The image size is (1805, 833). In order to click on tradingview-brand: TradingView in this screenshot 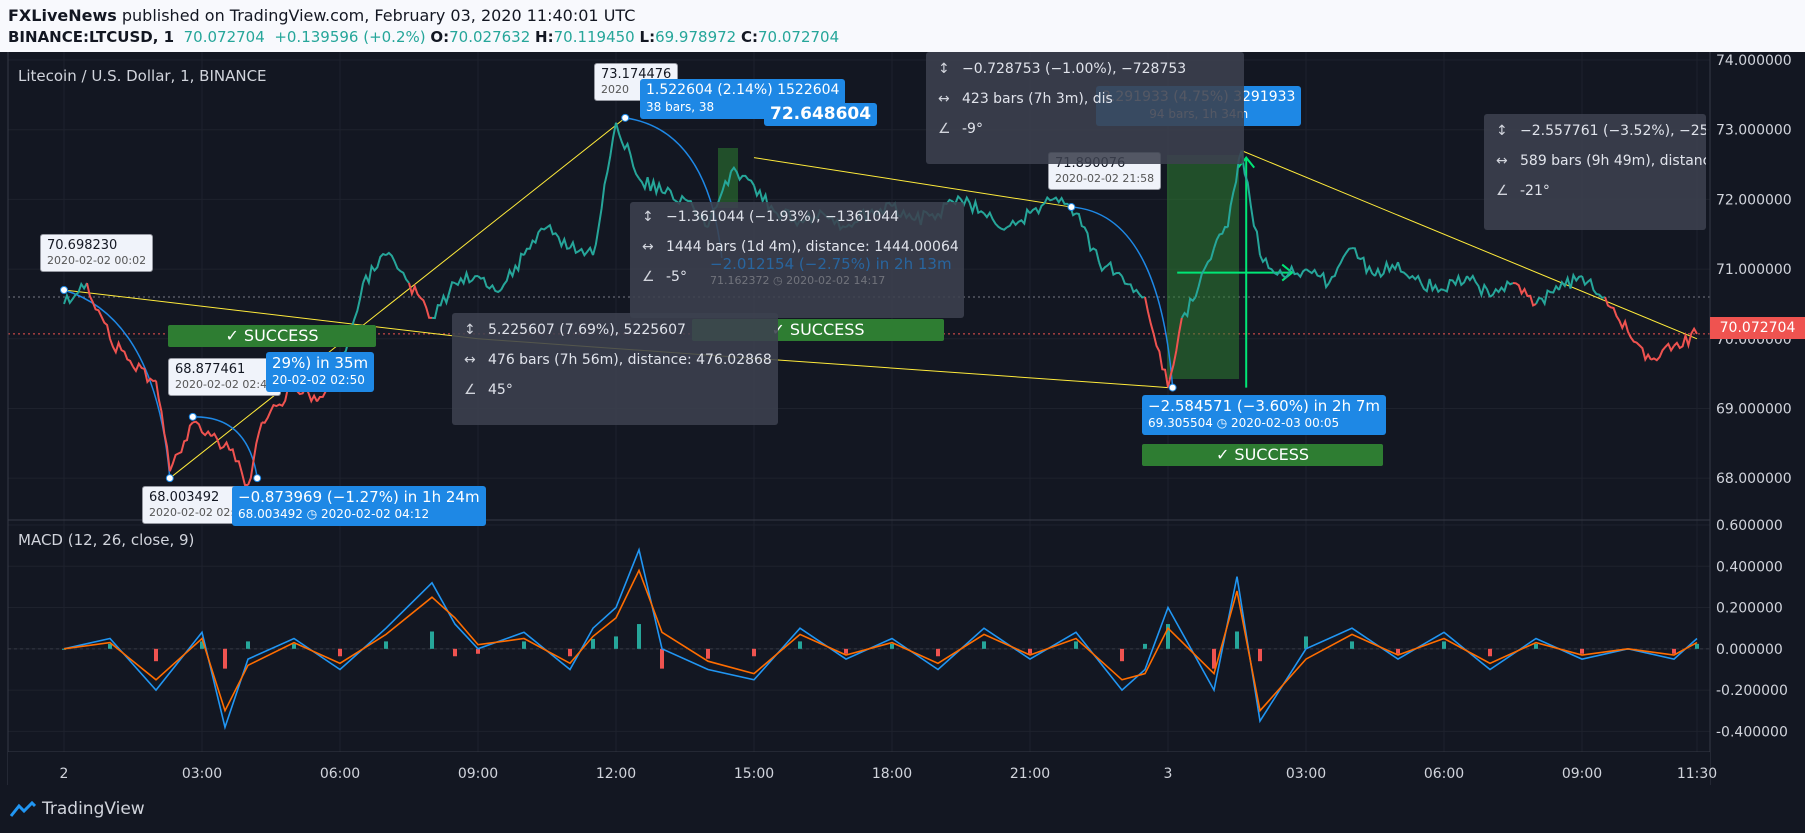, I will do `click(77, 809)`.